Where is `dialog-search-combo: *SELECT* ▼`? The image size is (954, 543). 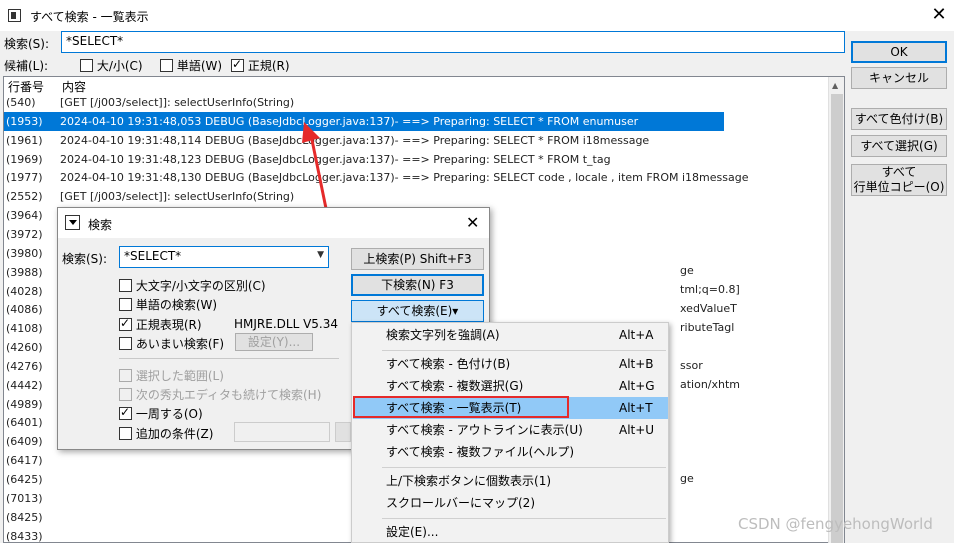
dialog-search-combo: *SELECT* ▼ is located at coordinates (224, 257).